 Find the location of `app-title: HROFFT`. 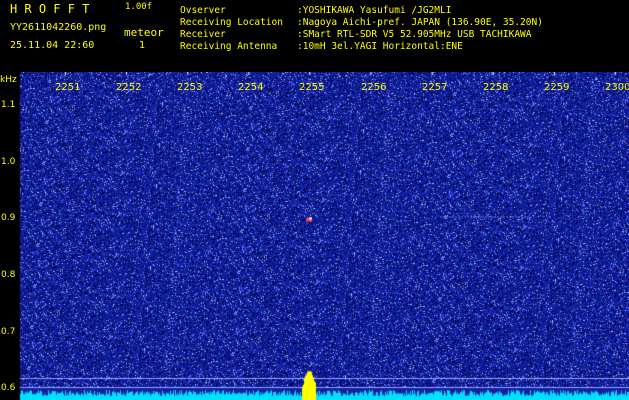

app-title: HROFFT is located at coordinates (53, 9).